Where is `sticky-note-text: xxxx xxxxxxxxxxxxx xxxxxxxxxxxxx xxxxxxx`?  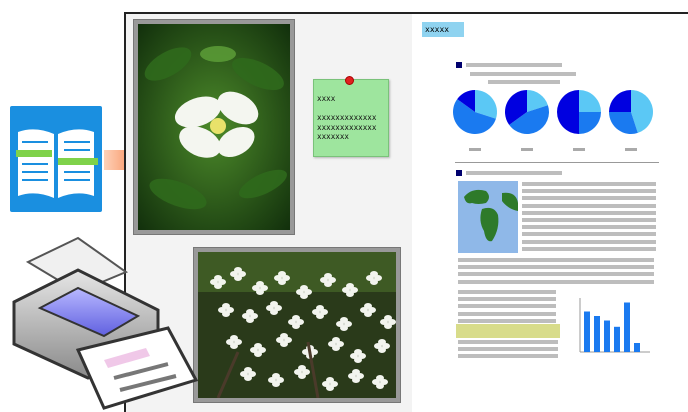 sticky-note-text: xxxx xxxxxxxxxxxxx xxxxxxxxxxxxx xxxxxxx is located at coordinates (347, 118).